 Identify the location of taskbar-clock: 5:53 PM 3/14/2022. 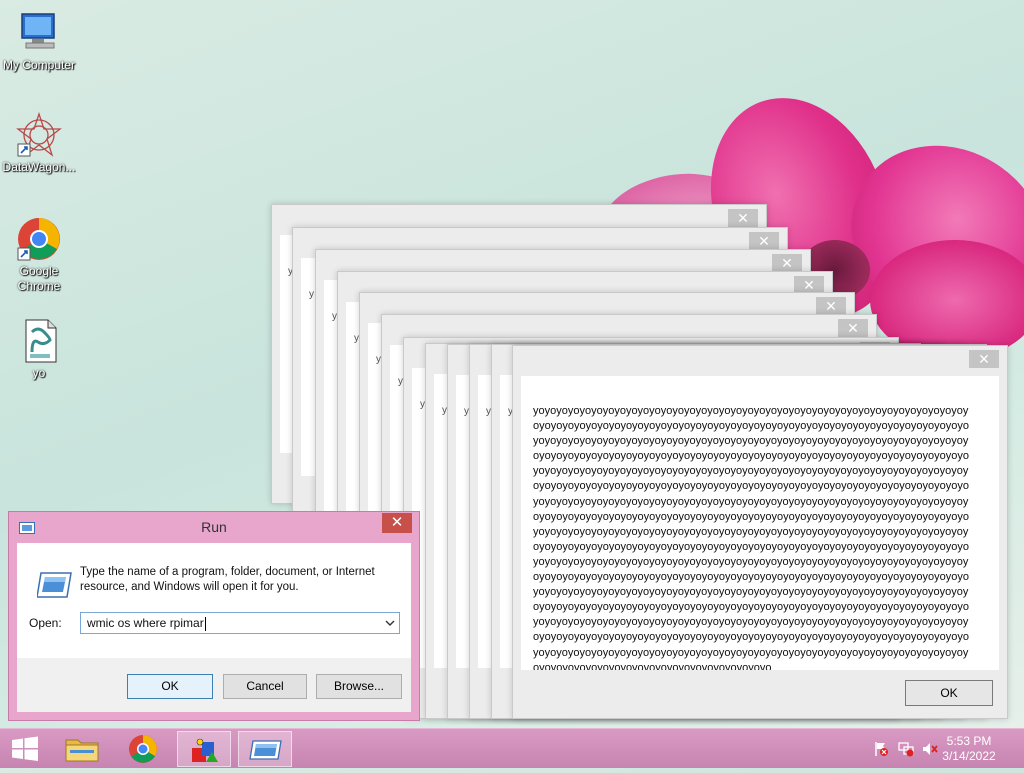
(969, 749).